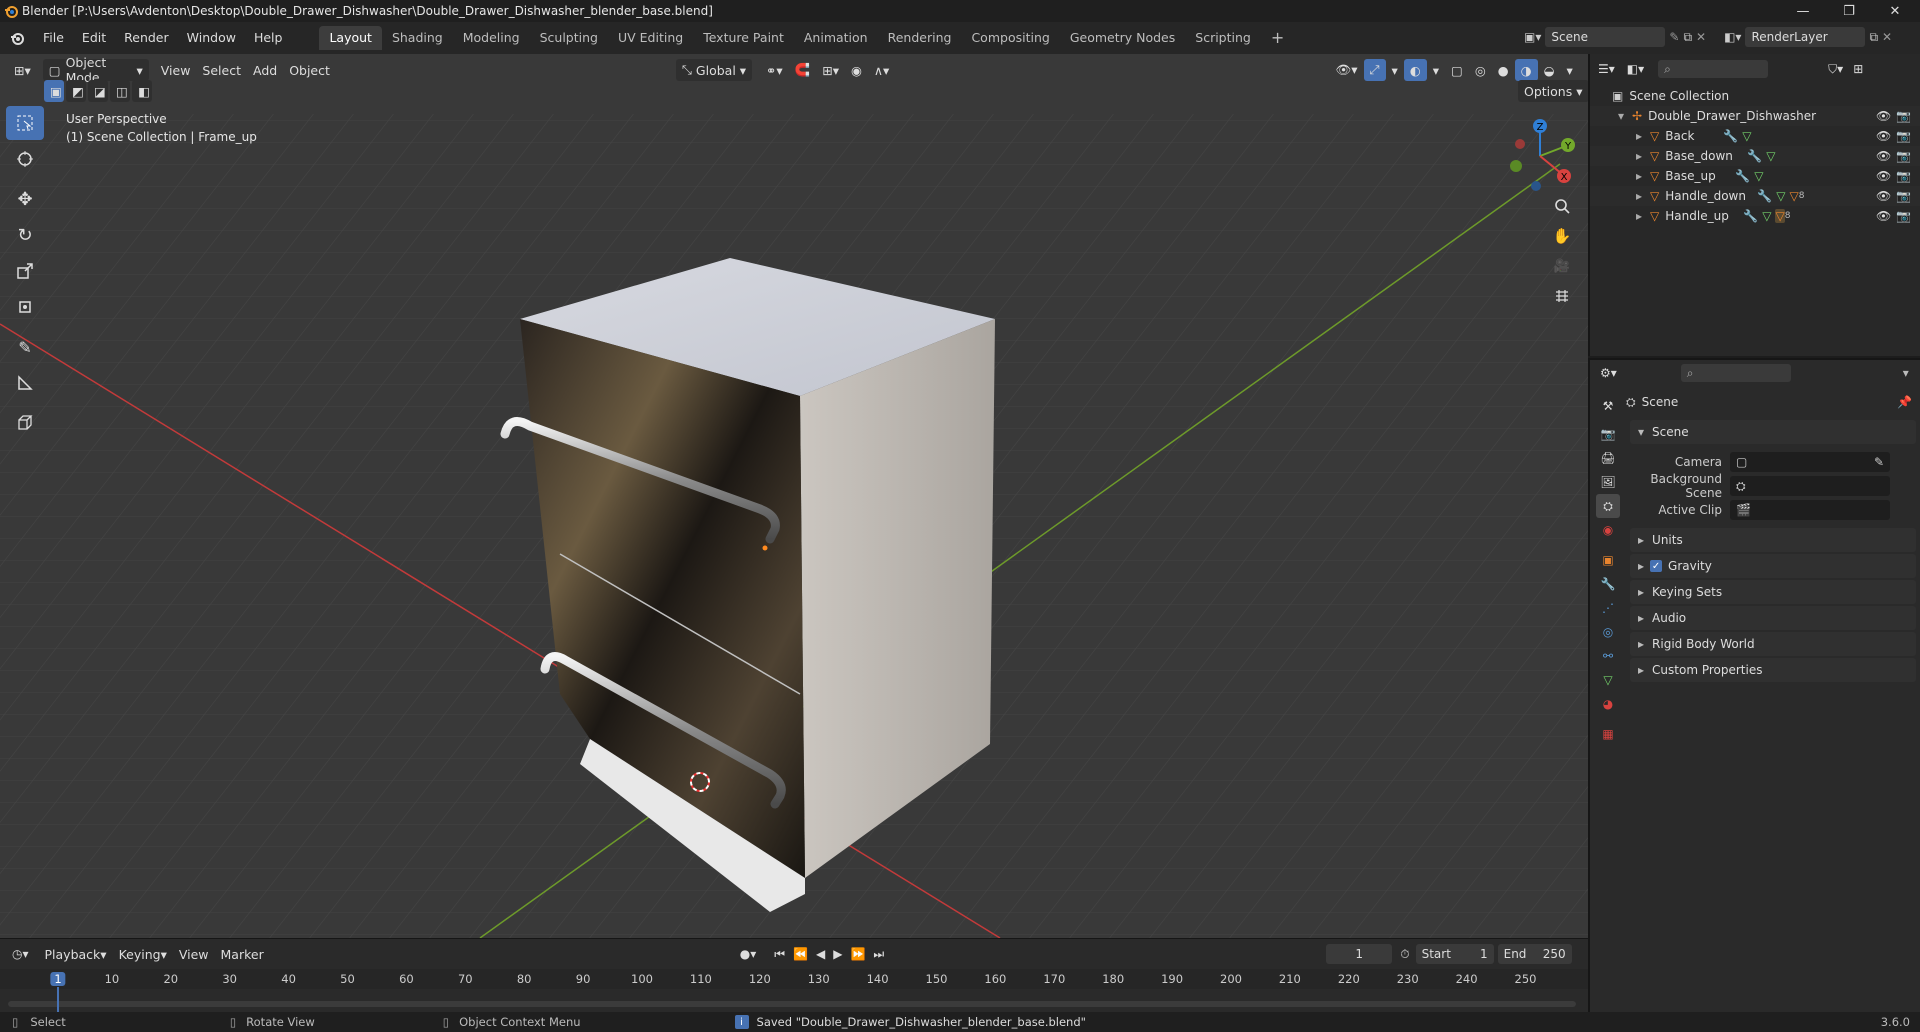 The width and height of the screenshot is (1920, 1032). What do you see at coordinates (1773, 540) in the screenshot?
I see `units-panel-header: ▸ Units` at bounding box center [1773, 540].